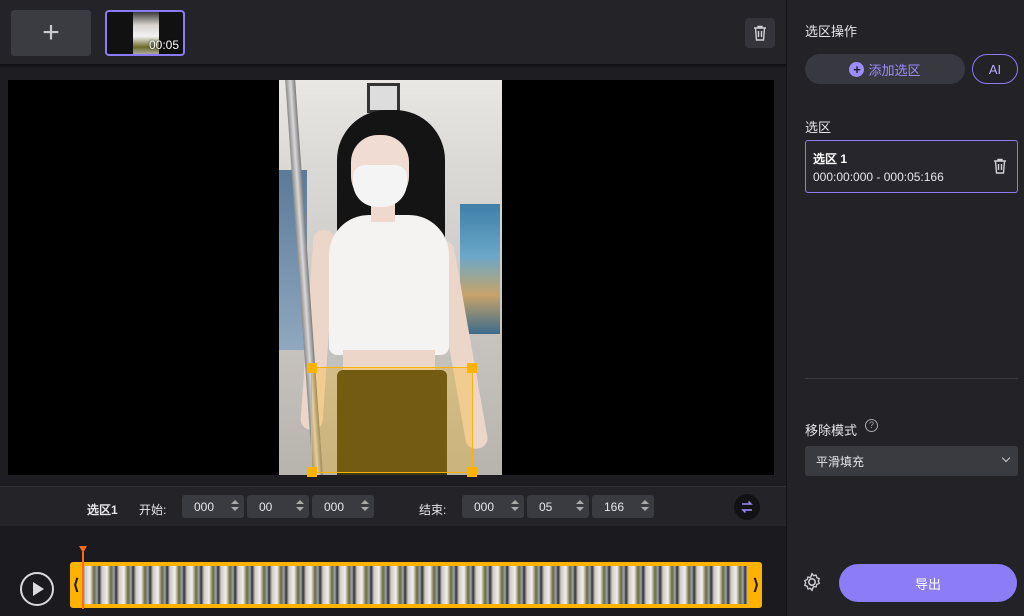 This screenshot has height=616, width=1024. Describe the element at coordinates (102, 510) in the screenshot. I see `selection-name-label: 选区1` at that location.